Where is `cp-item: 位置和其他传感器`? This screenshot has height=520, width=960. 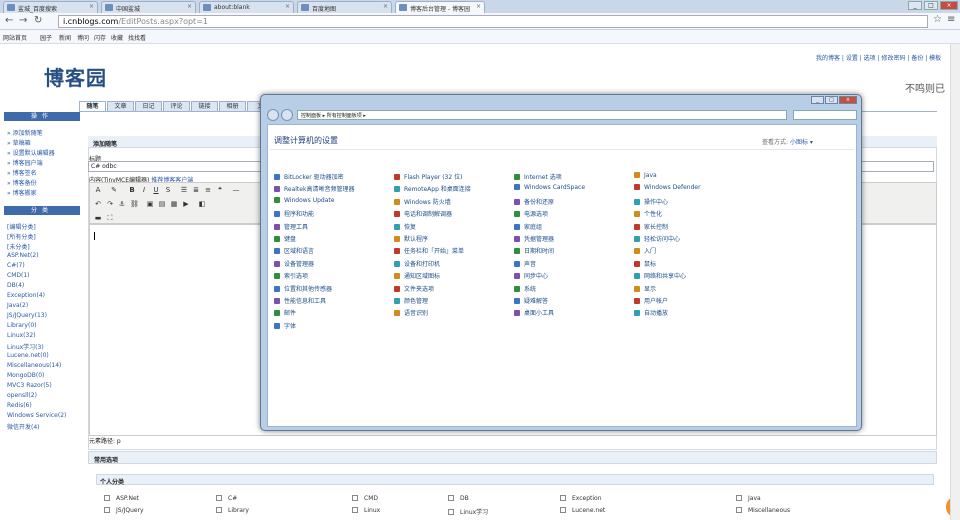
cp-item: 位置和其他传感器 is located at coordinates (303, 288).